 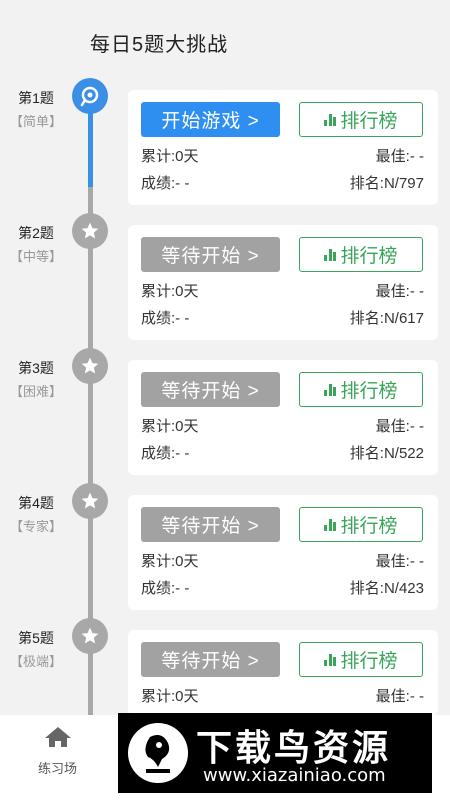 I want to click on level-3-label: 第3题 【困难】, so click(x=36, y=379).